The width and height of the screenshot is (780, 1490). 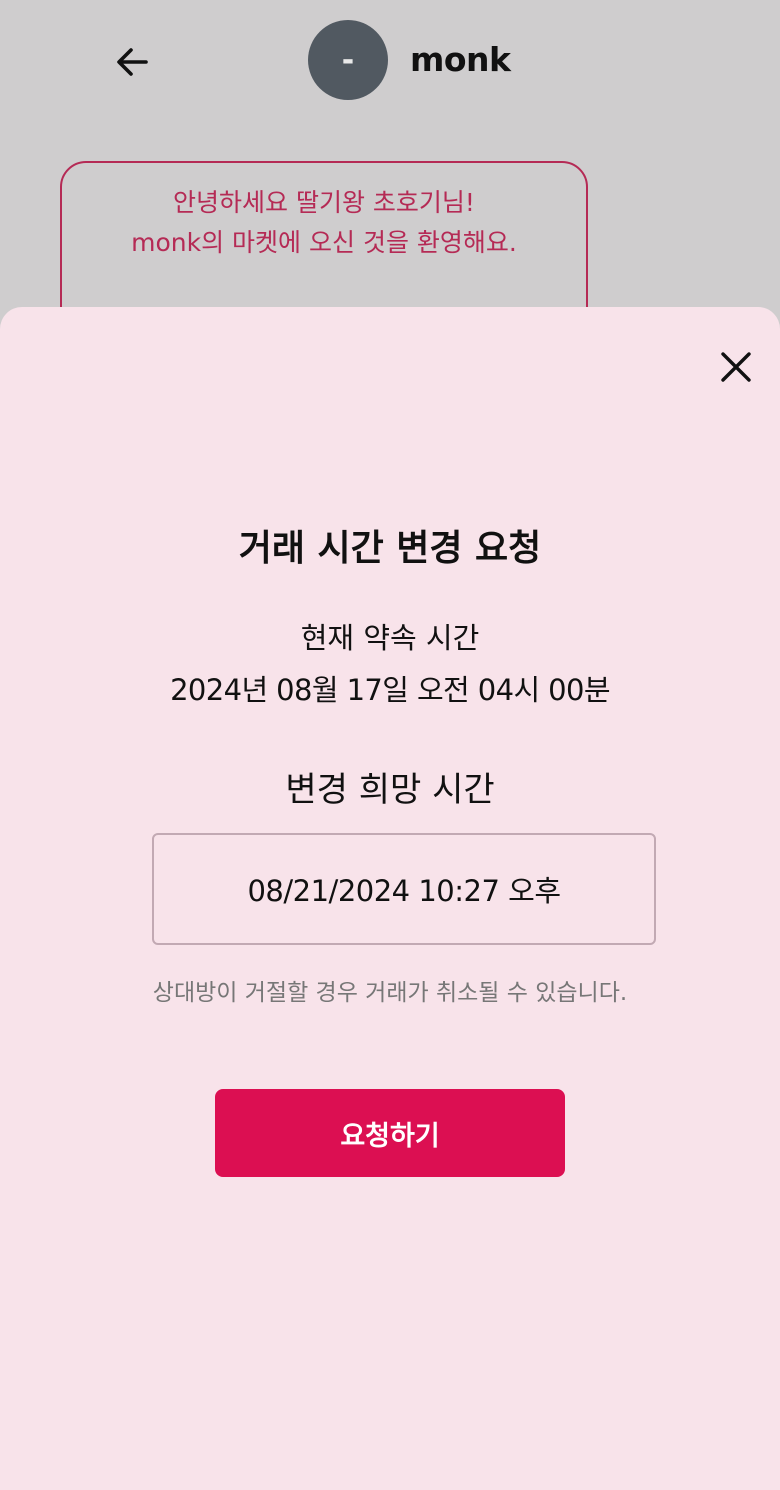 I want to click on submit-request-label: 요청하기, so click(x=390, y=1136).